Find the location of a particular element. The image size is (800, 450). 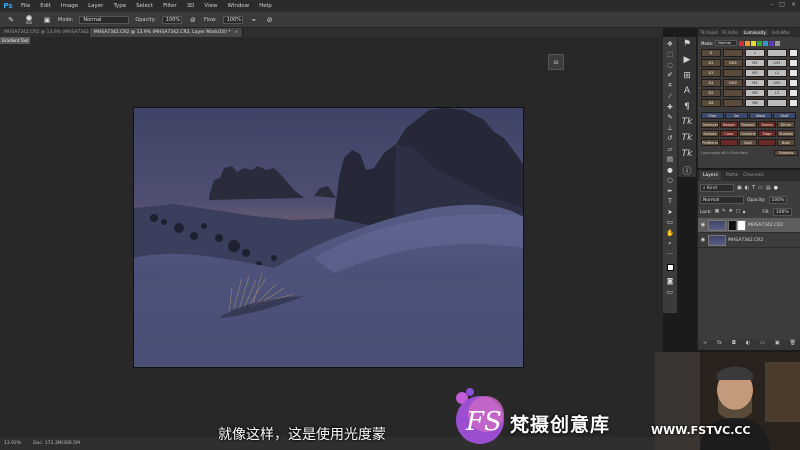

filter-shape-icon: ▭ is located at coordinates (760, 188).